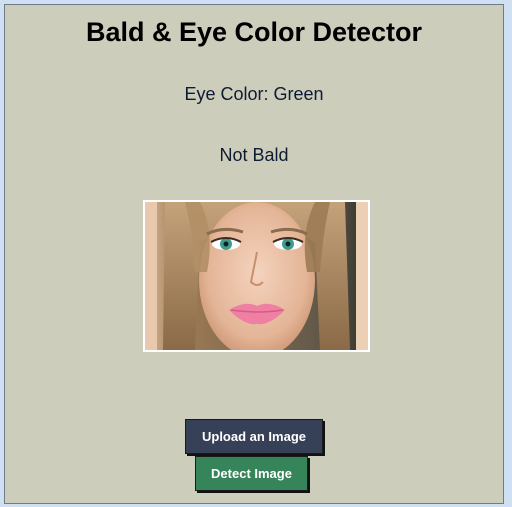  I want to click on app-title: Bald & Eye Color Detector, so click(254, 32).